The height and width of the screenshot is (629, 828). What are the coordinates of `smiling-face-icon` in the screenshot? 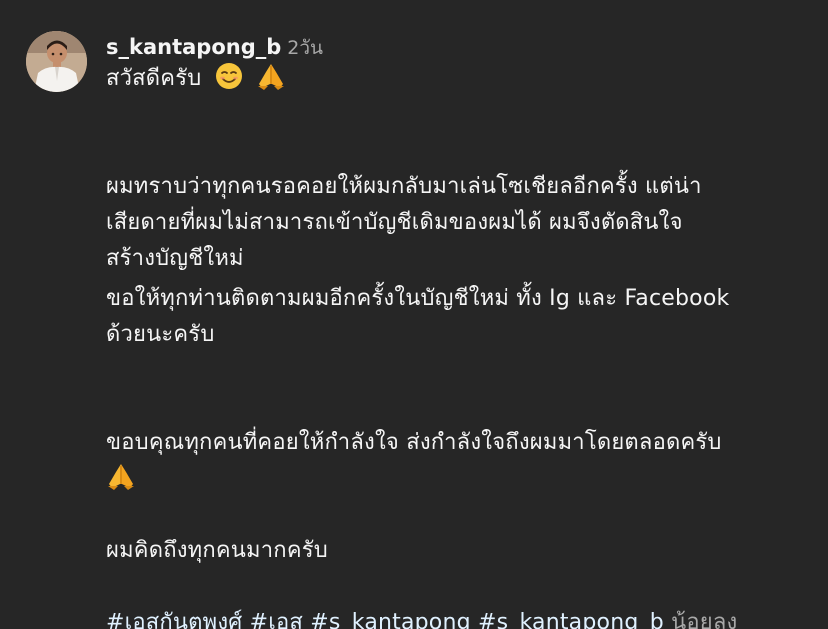 It's located at (229, 82).